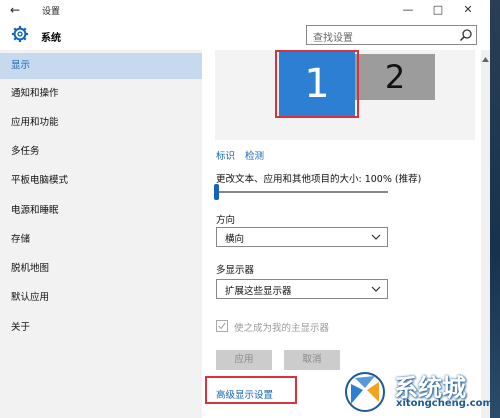 The image size is (500, 418). What do you see at coordinates (51, 12) in the screenshot?
I see `window-title: 设置` at bounding box center [51, 12].